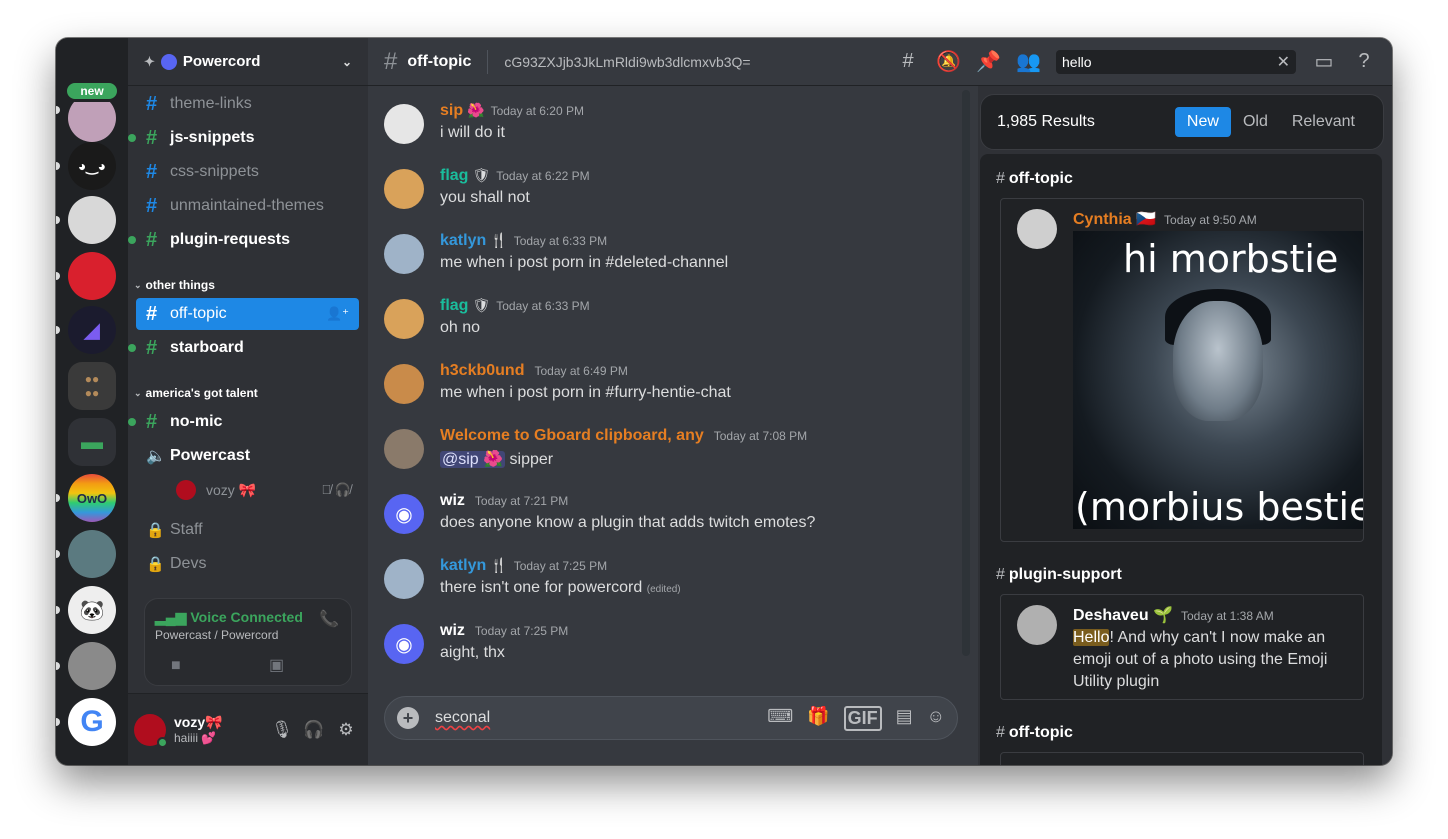 This screenshot has height=839, width=1448. What do you see at coordinates (674, 132) in the screenshot?
I see `message: sip 🌺 Today at 6:20 PM i will do it` at bounding box center [674, 132].